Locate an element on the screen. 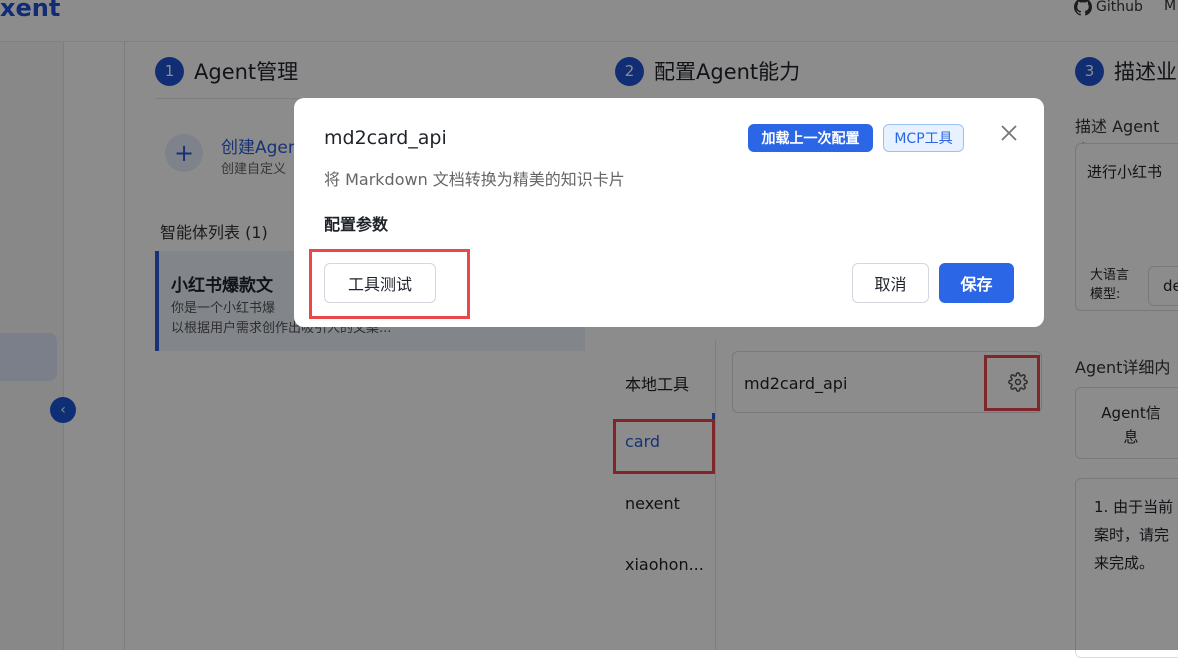 The image size is (1178, 658). modal-description: 将 Markdown 文档转换为精美的知识卡片 is located at coordinates (474, 179).